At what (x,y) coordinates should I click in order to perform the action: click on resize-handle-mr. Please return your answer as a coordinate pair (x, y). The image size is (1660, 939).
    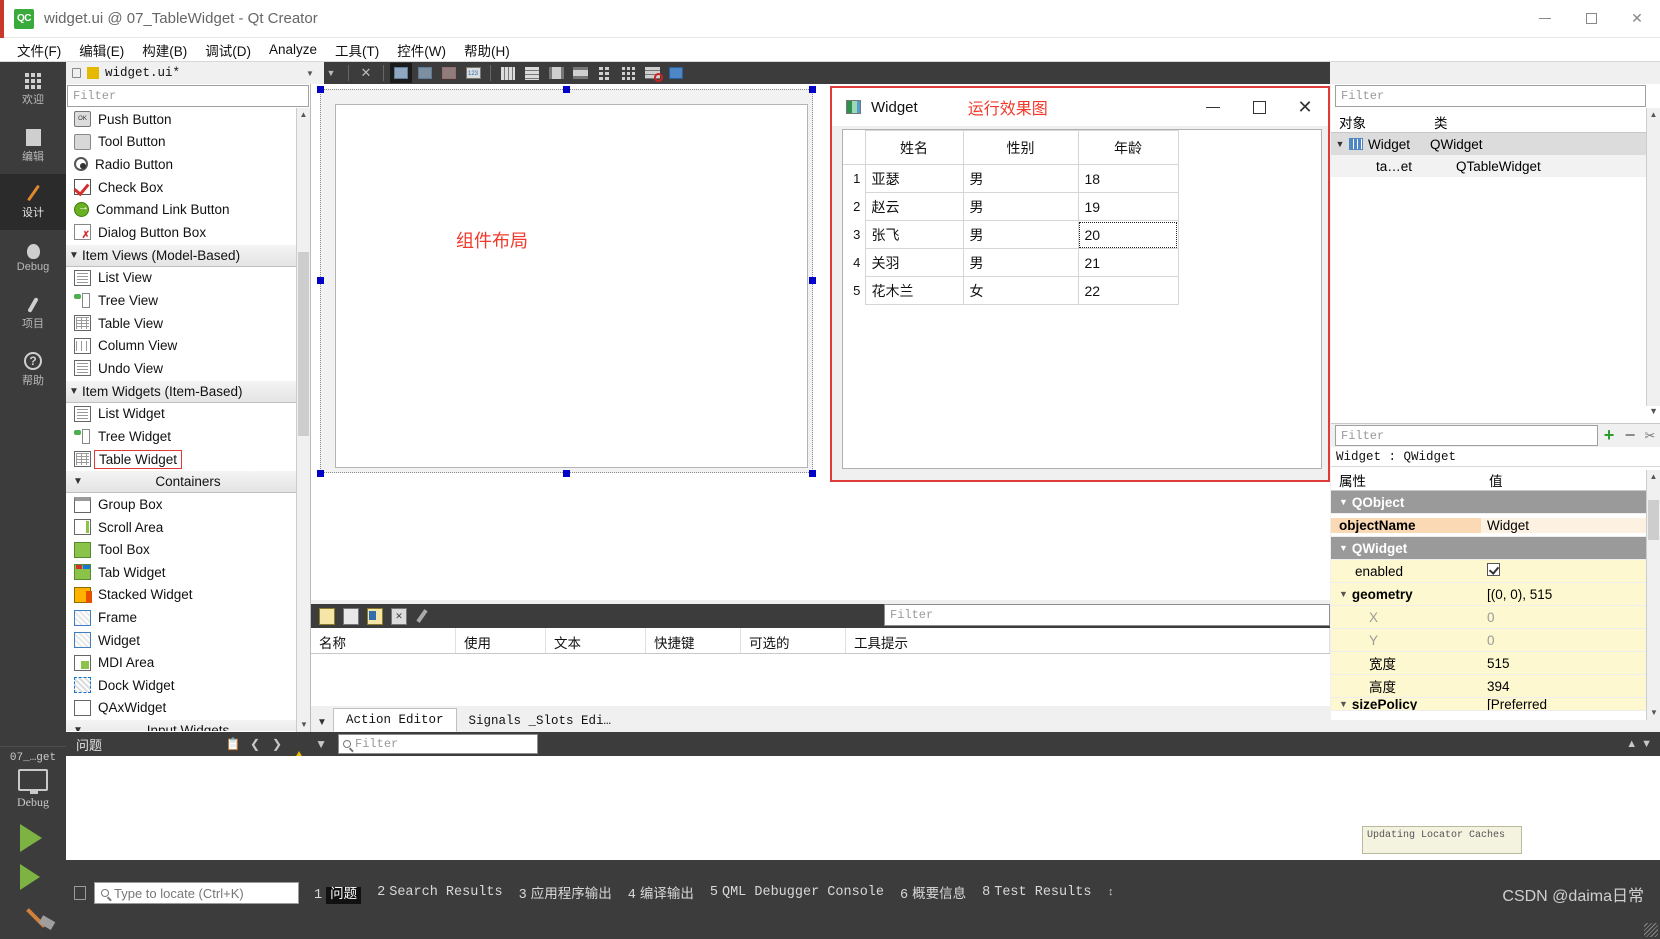
    Looking at the image, I should click on (812, 280).